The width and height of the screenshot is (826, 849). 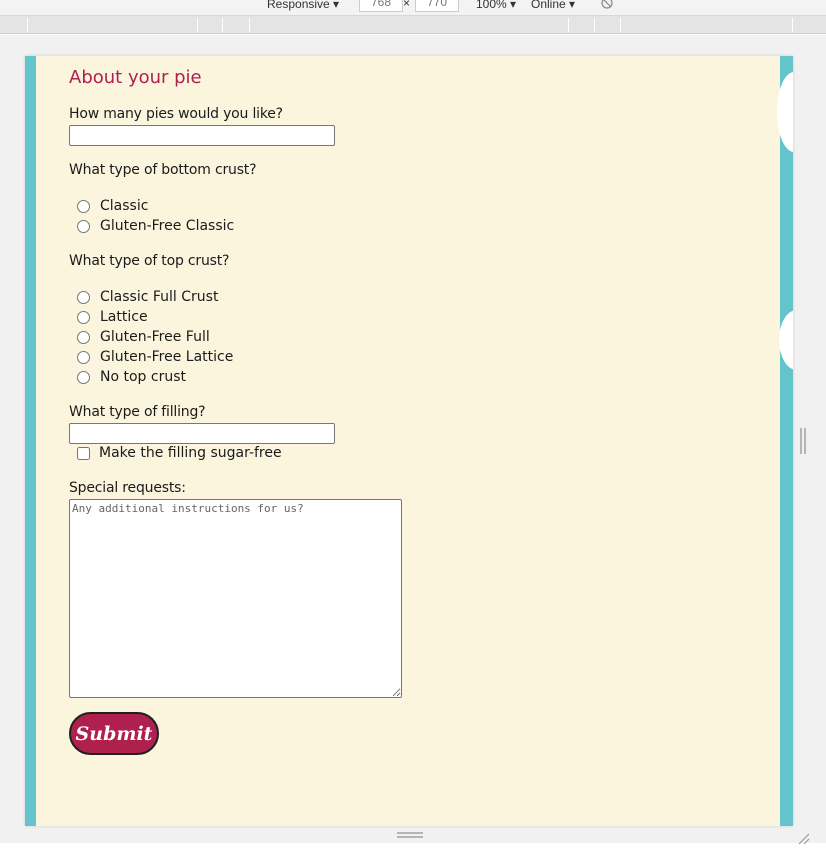 I want to click on top-crust-label: What type of top crust?, so click(x=149, y=261).